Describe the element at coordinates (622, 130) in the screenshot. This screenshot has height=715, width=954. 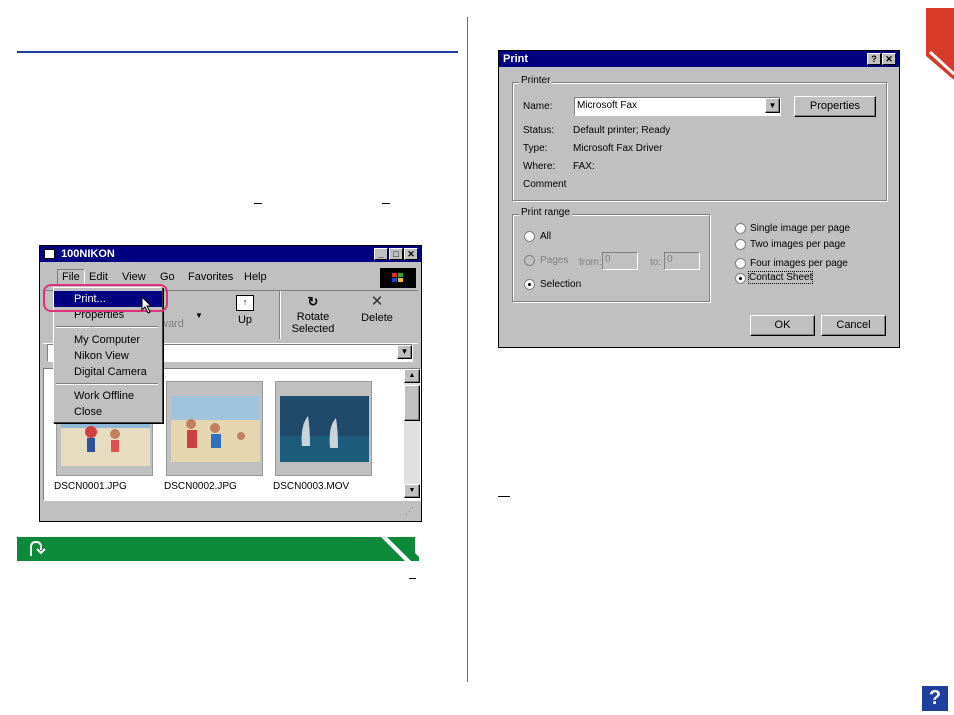
I see `status-value: Default printer; Ready` at that location.